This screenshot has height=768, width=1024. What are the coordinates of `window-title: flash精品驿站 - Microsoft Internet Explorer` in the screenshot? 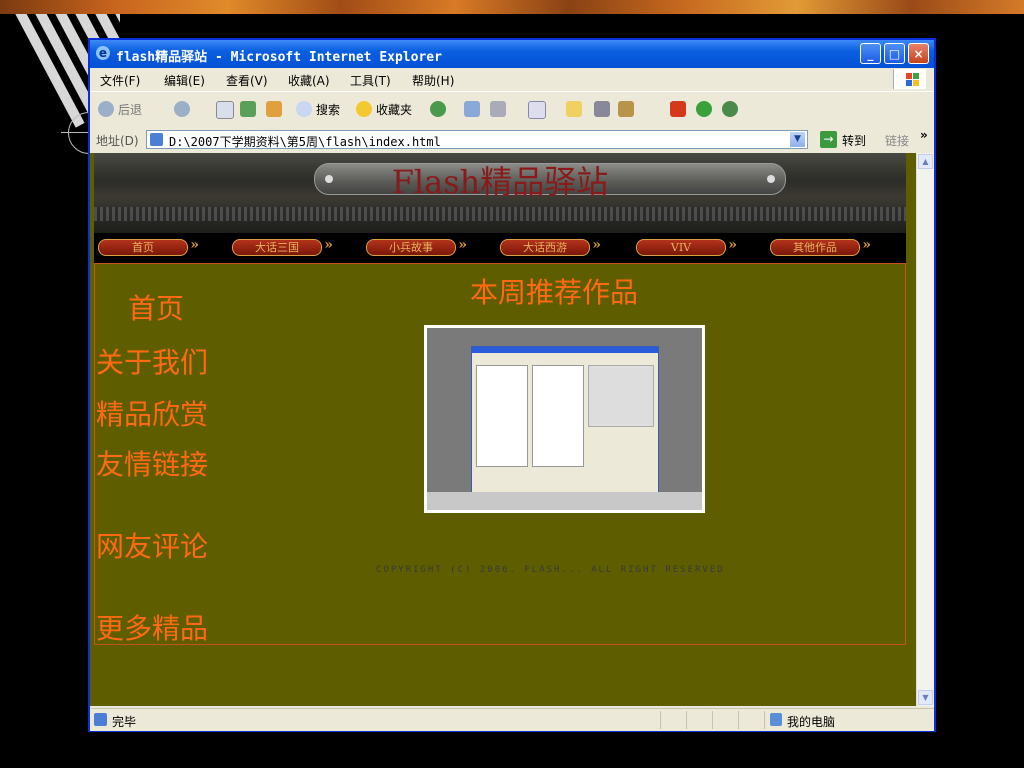 It's located at (279, 57).